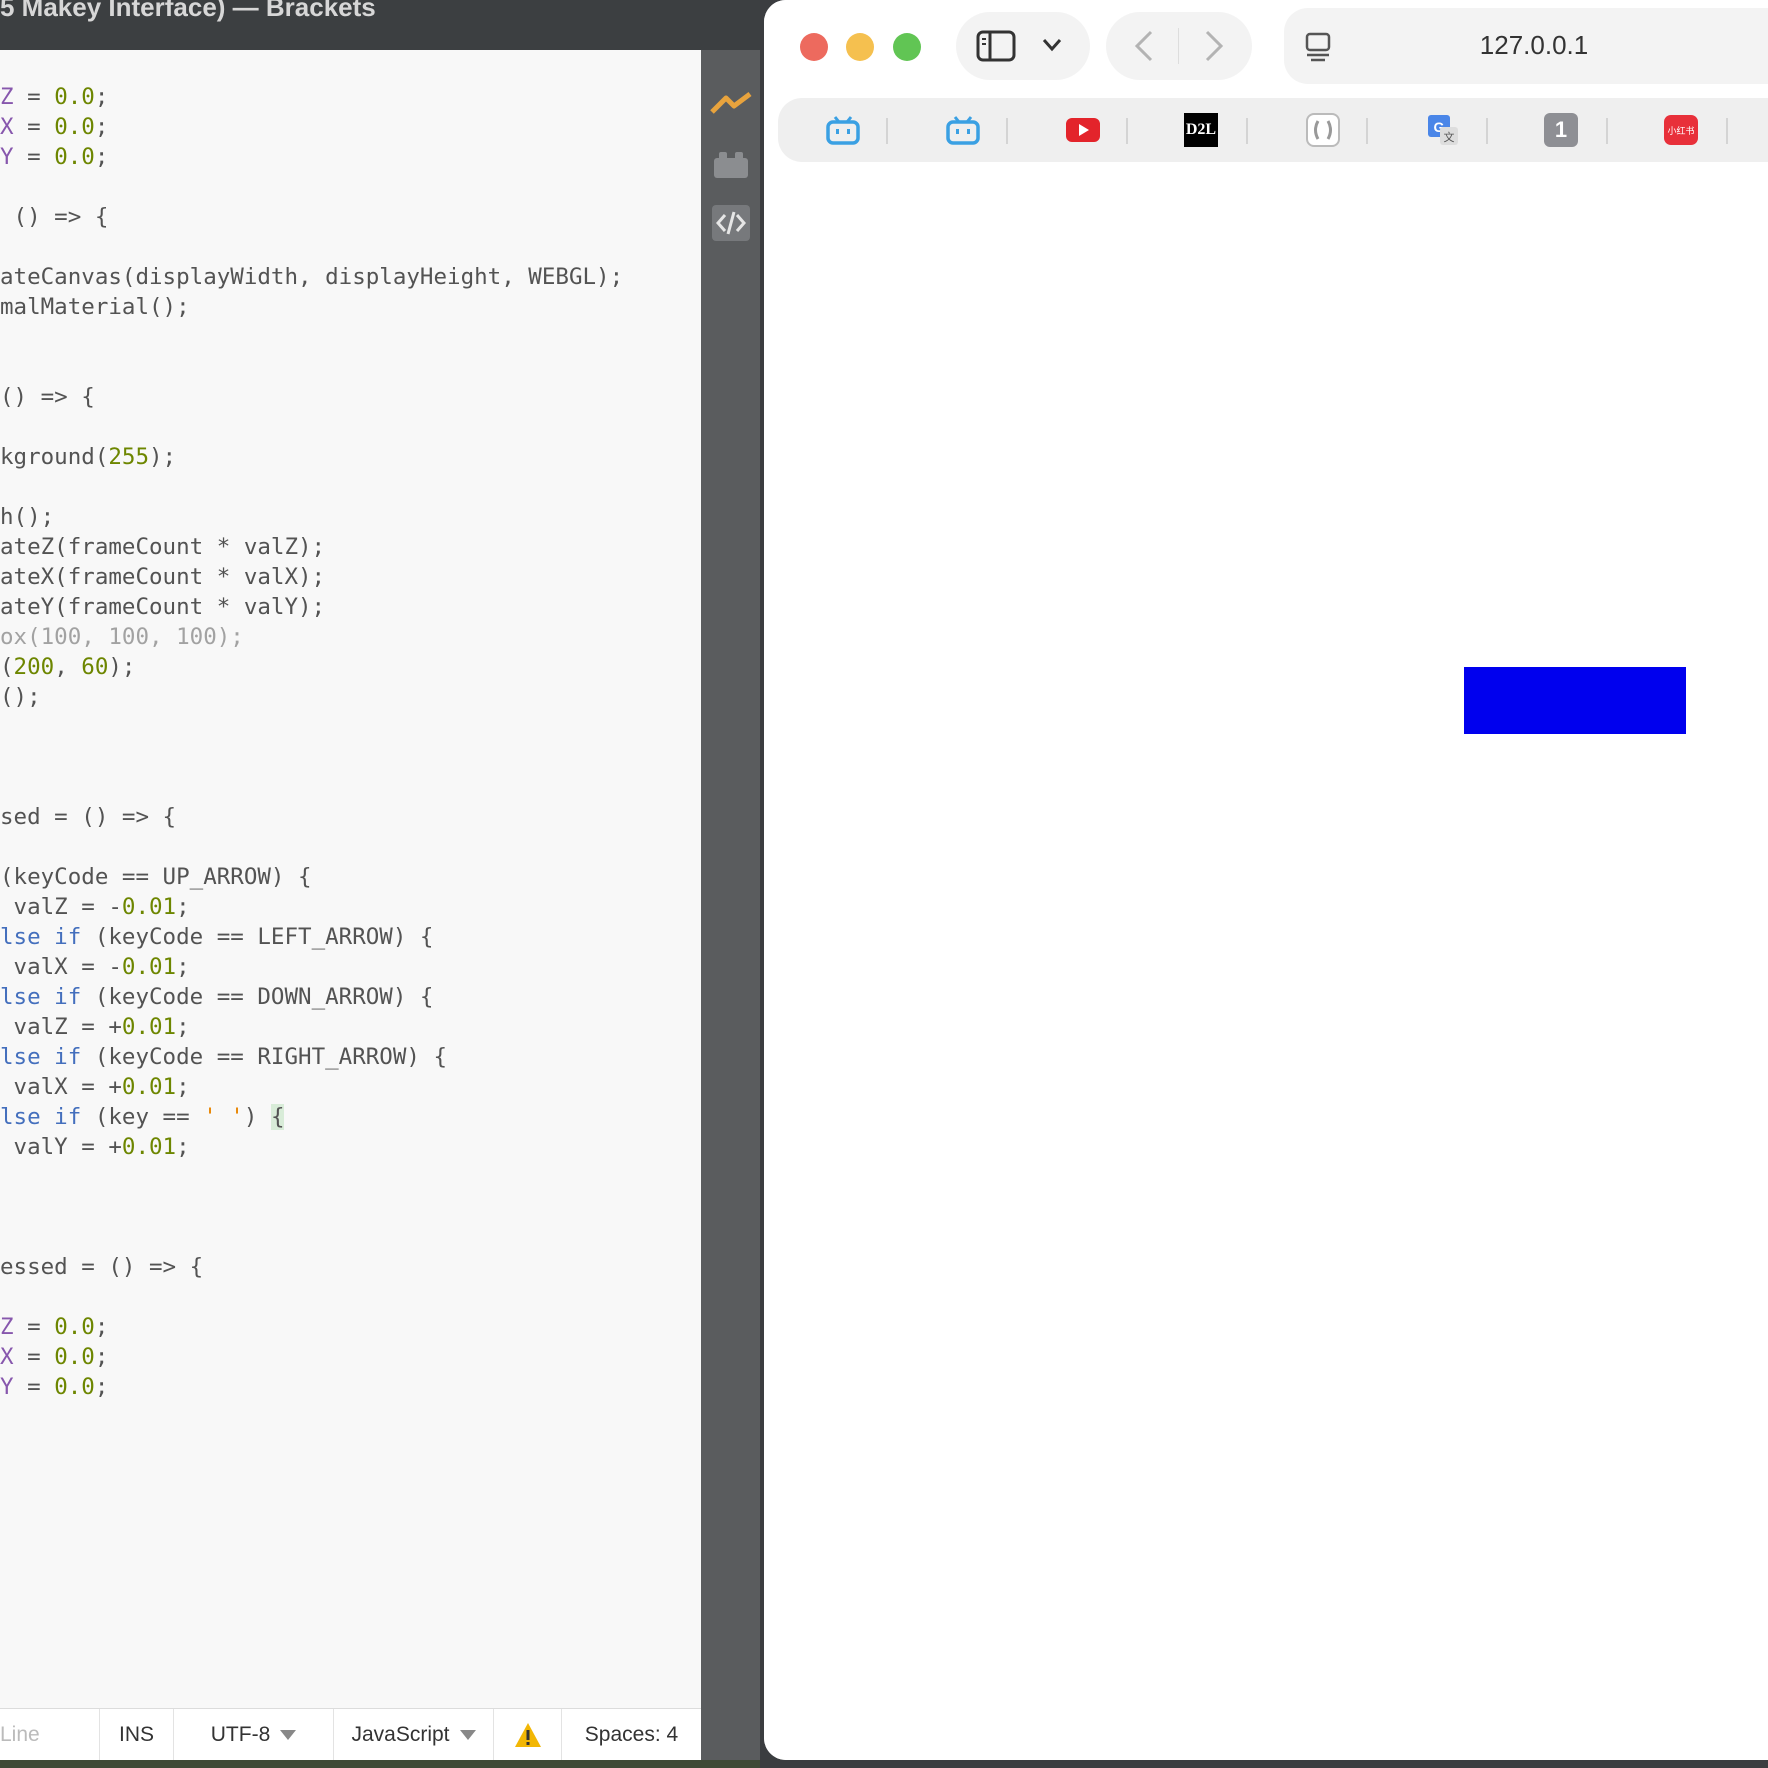  What do you see at coordinates (730, 165) in the screenshot?
I see `extension-manager-icon` at bounding box center [730, 165].